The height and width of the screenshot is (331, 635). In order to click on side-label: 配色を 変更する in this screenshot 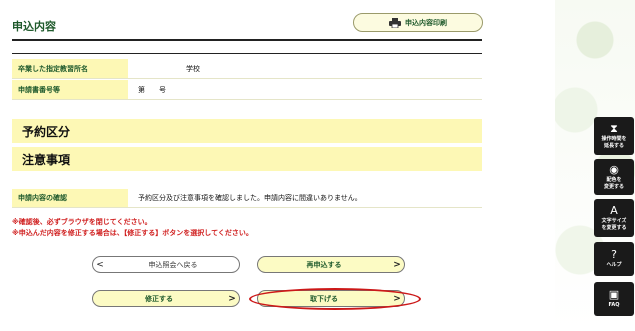, I will do `click(613, 183)`.